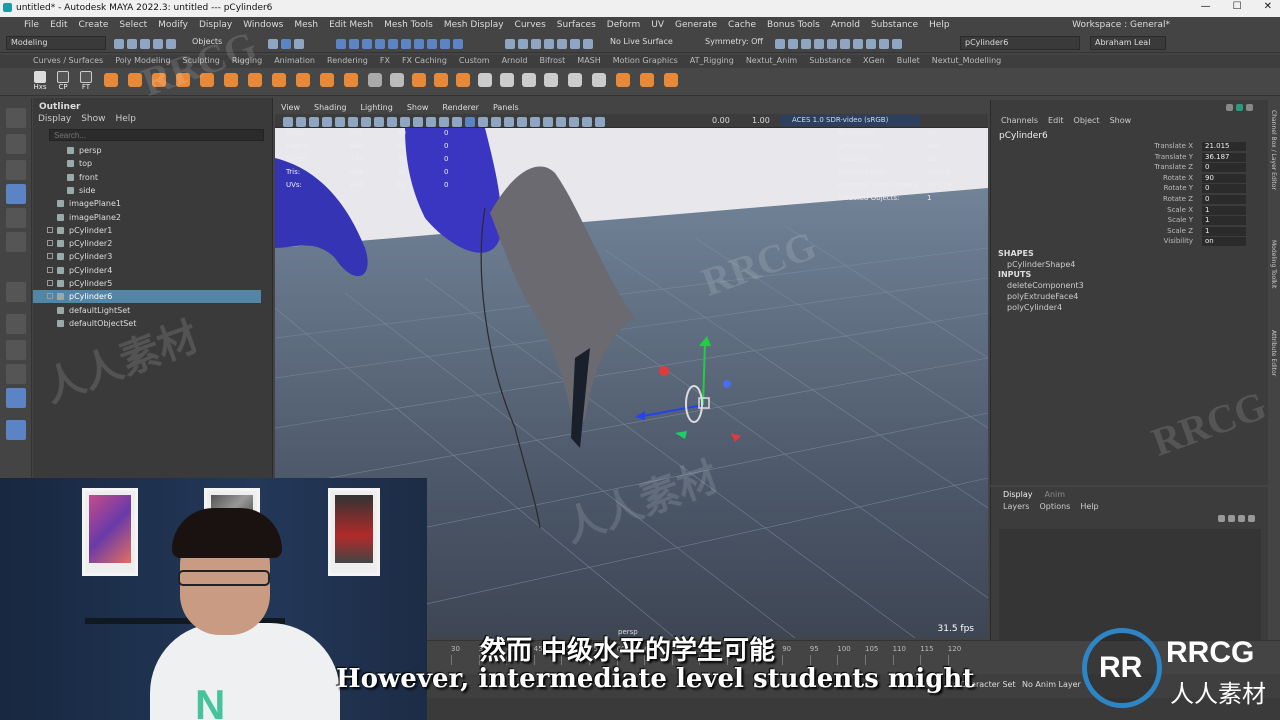 This screenshot has width=1280, height=720. What do you see at coordinates (16, 292) in the screenshot?
I see `last-tool-icon` at bounding box center [16, 292].